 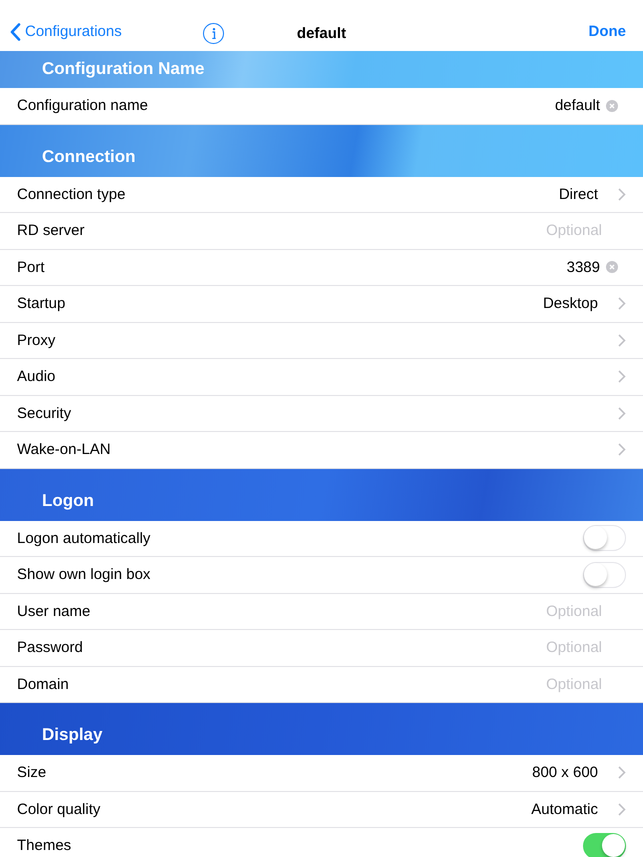 I want to click on done-button: Done, so click(x=607, y=31).